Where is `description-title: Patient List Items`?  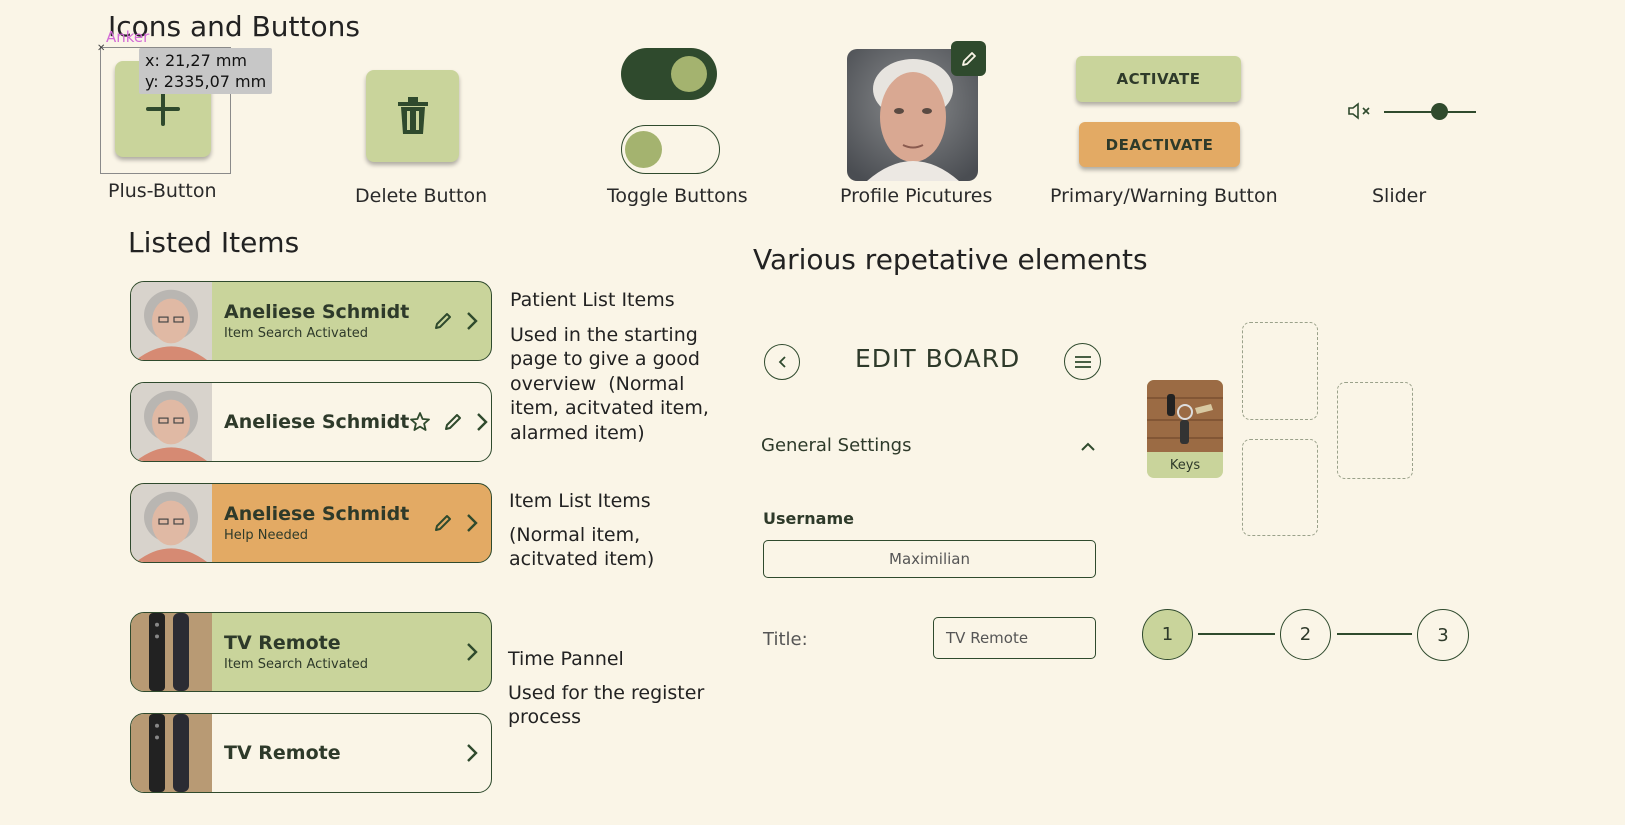
description-title: Patient List Items is located at coordinates (592, 300).